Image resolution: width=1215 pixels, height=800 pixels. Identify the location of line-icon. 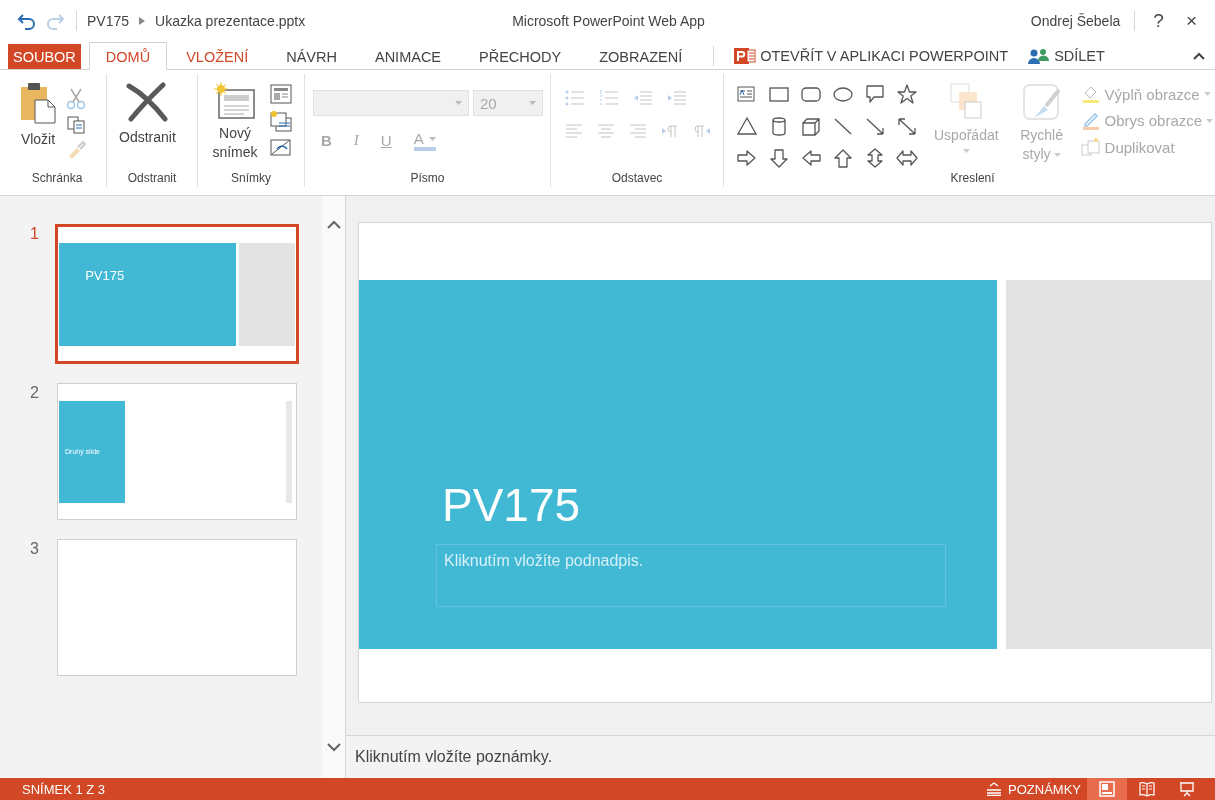
(843, 126).